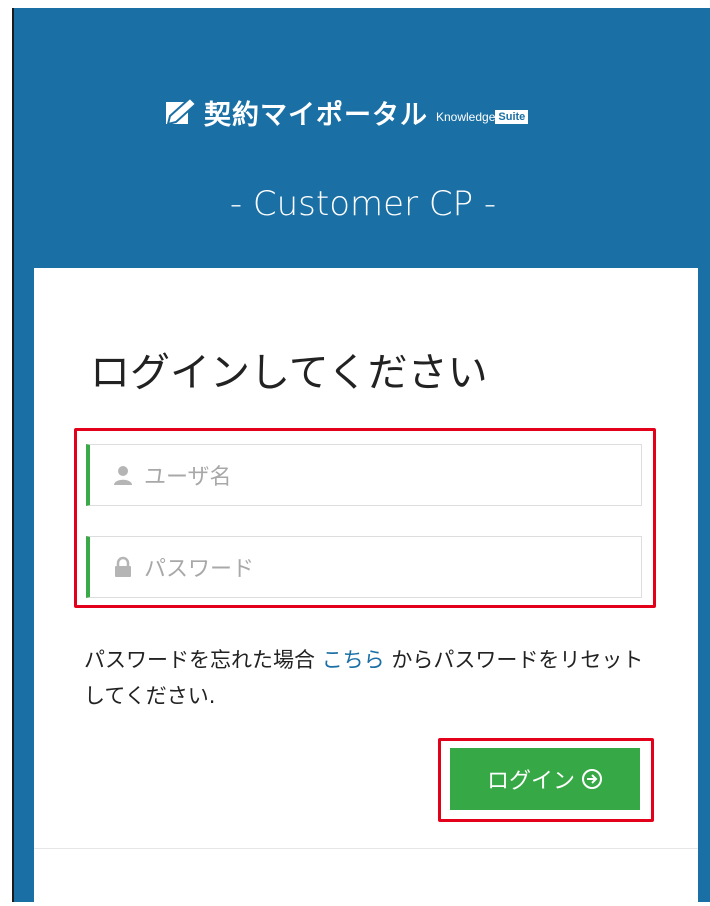 This screenshot has height=906, width=710. What do you see at coordinates (530, 781) in the screenshot?
I see `login-button-label: ログイン` at bounding box center [530, 781].